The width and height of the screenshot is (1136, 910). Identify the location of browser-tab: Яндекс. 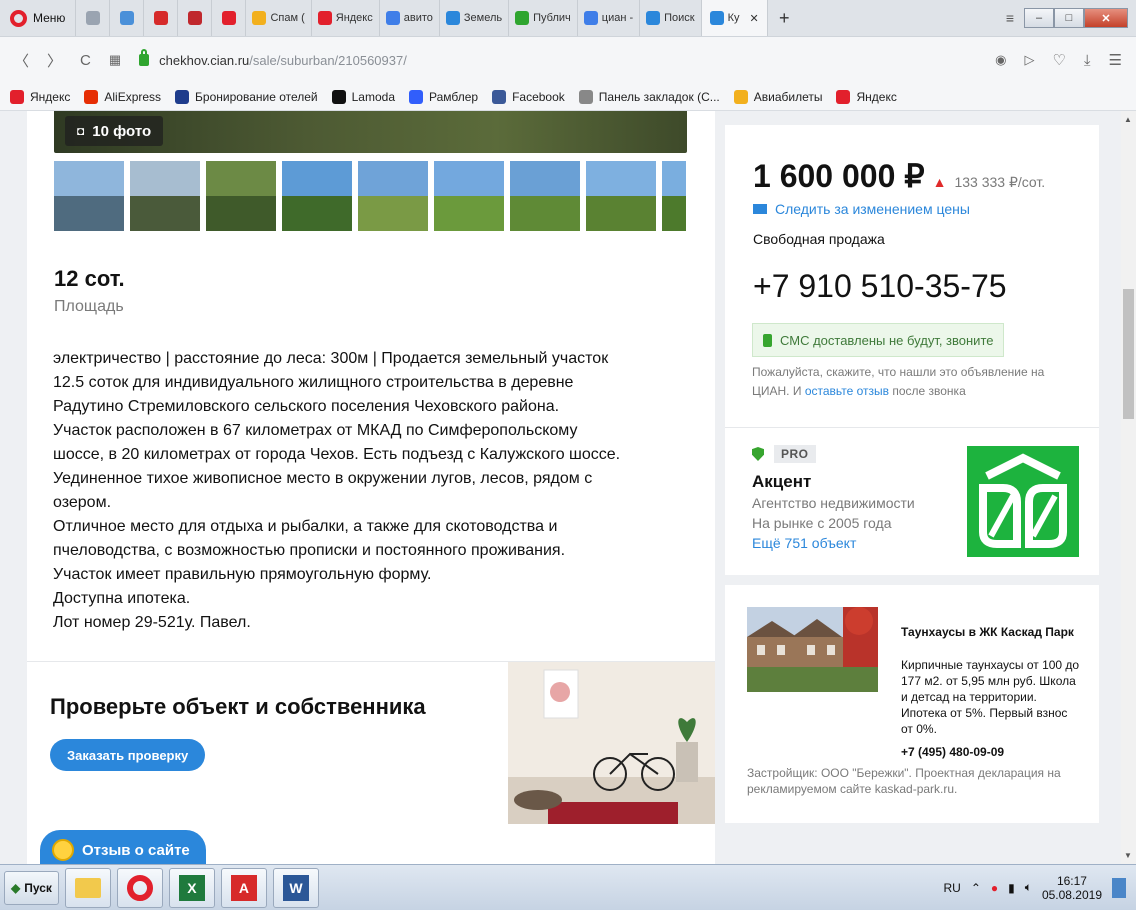
(344, 18).